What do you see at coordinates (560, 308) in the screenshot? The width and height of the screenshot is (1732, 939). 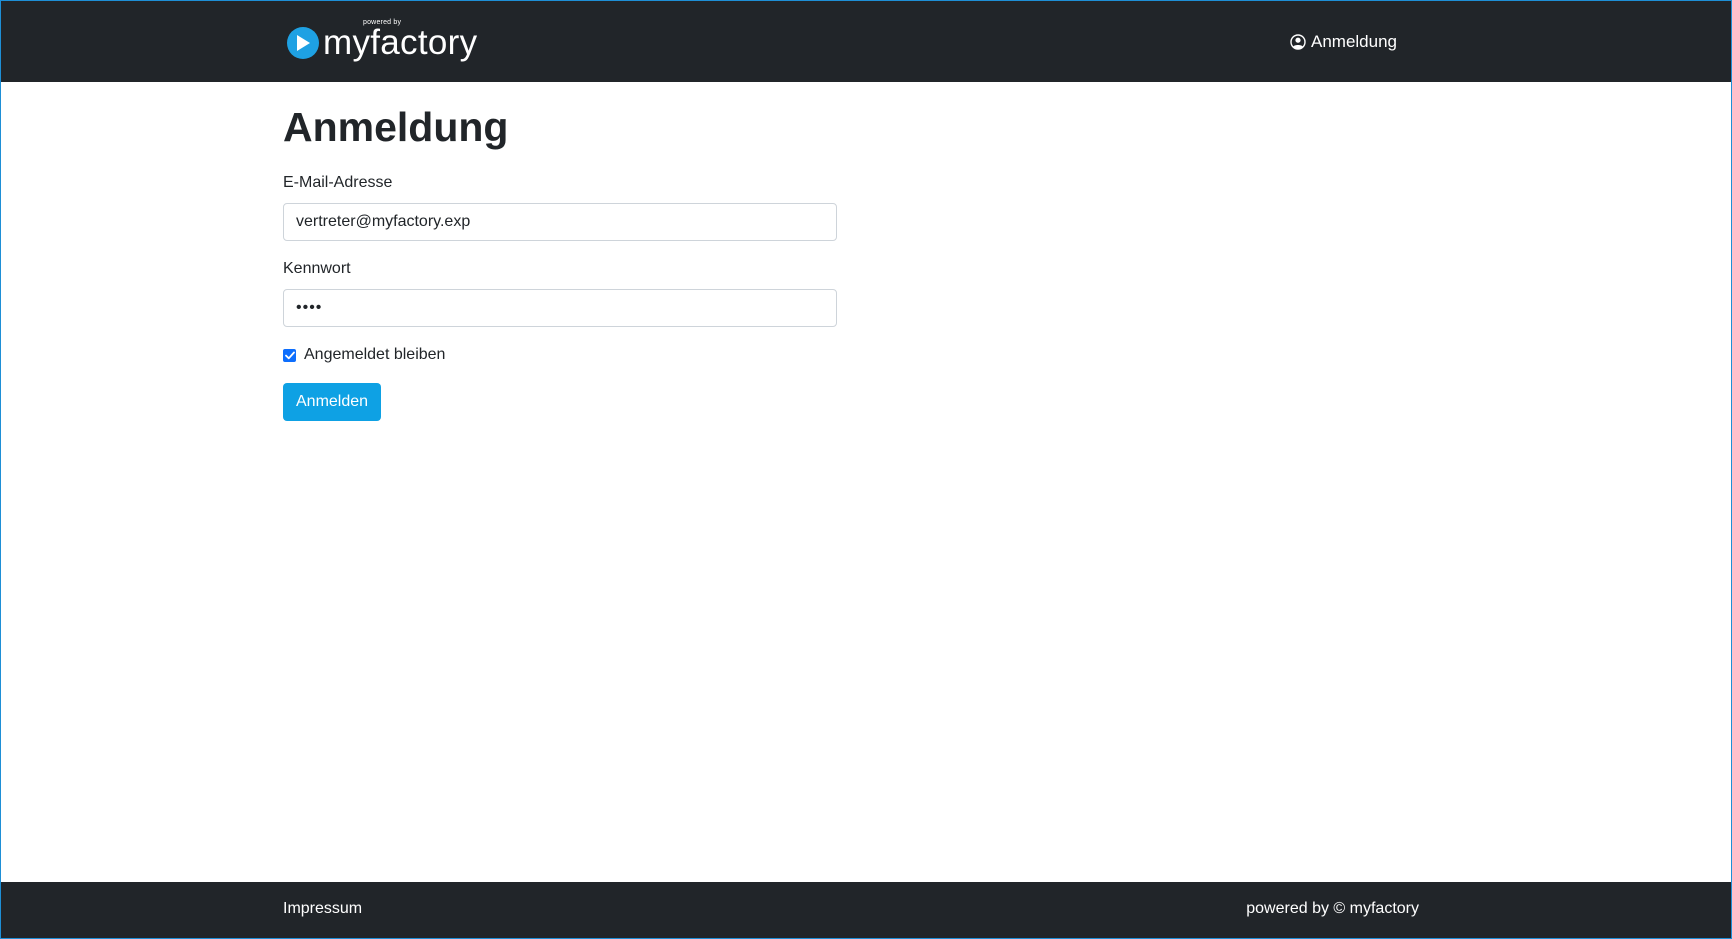 I see `password-field` at bounding box center [560, 308].